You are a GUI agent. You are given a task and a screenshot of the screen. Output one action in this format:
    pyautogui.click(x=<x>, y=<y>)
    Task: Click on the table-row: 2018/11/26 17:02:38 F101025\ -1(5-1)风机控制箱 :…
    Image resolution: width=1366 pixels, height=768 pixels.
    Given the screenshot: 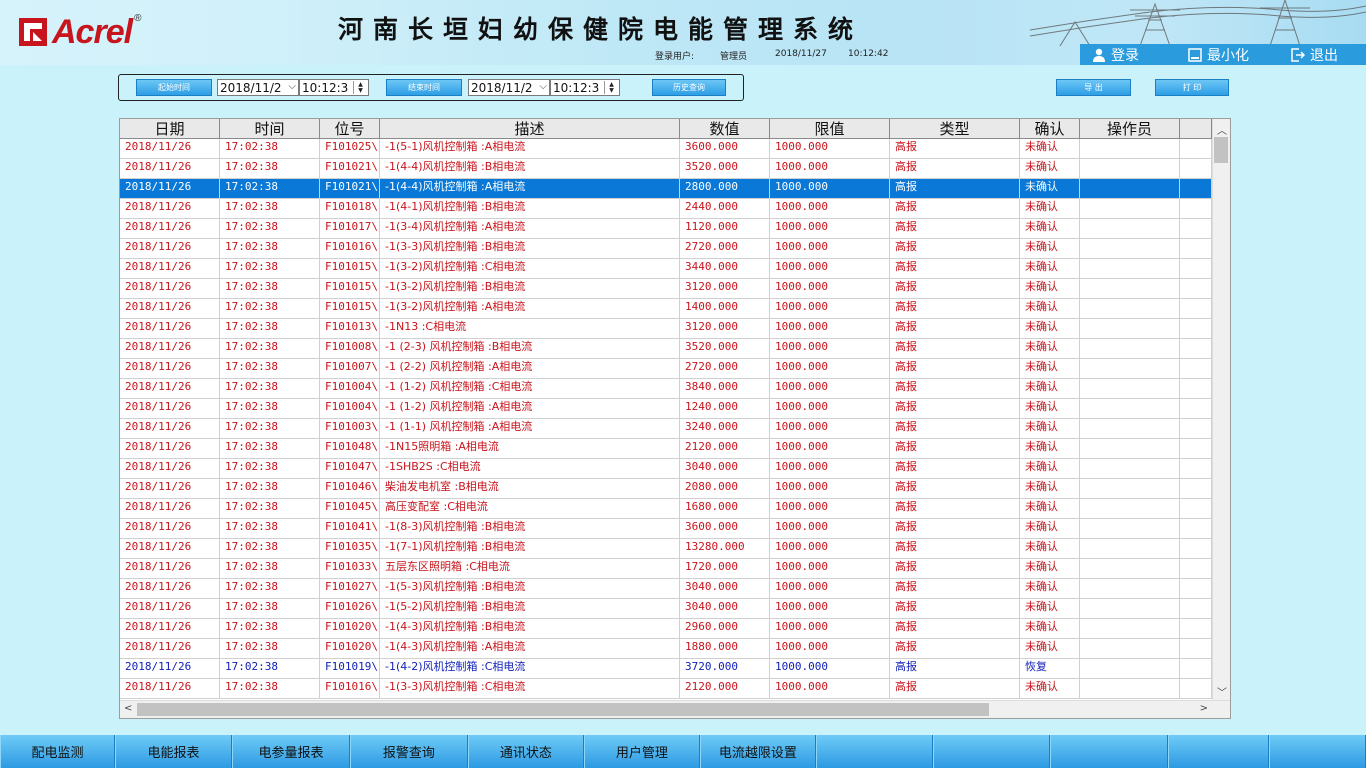 What is the action you would take?
    pyautogui.click(x=666, y=149)
    